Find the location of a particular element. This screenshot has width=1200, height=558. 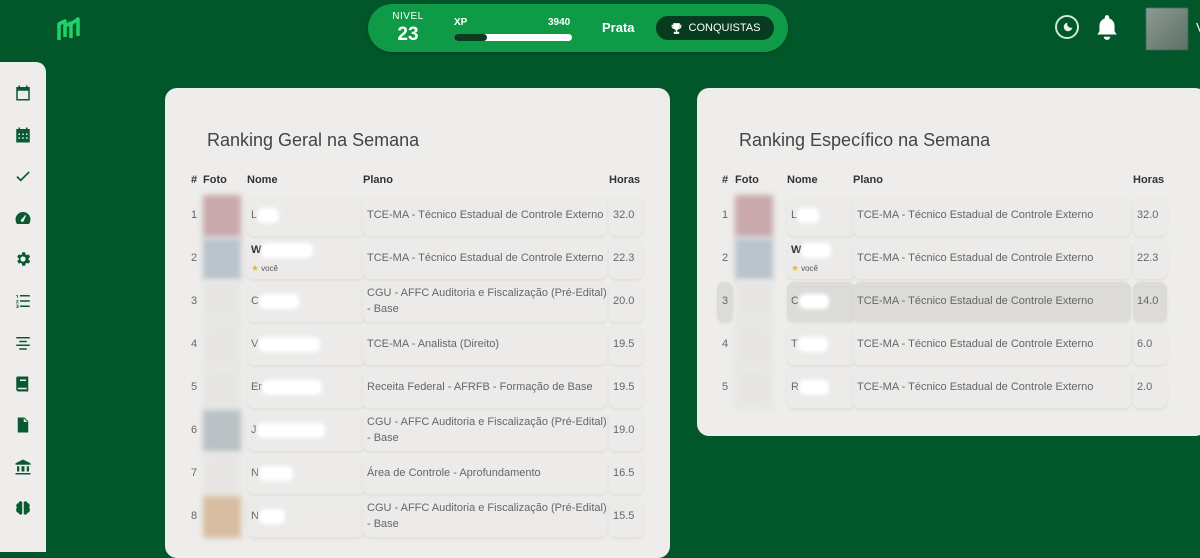

hours-cell: 19.5 is located at coordinates (626, 345).